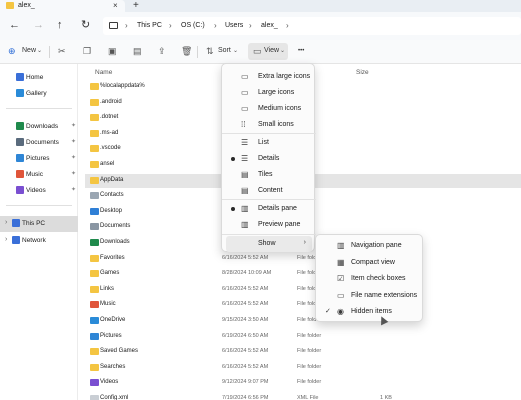 The height and width of the screenshot is (400, 521). I want to click on column-header-name: Name, so click(103, 72).